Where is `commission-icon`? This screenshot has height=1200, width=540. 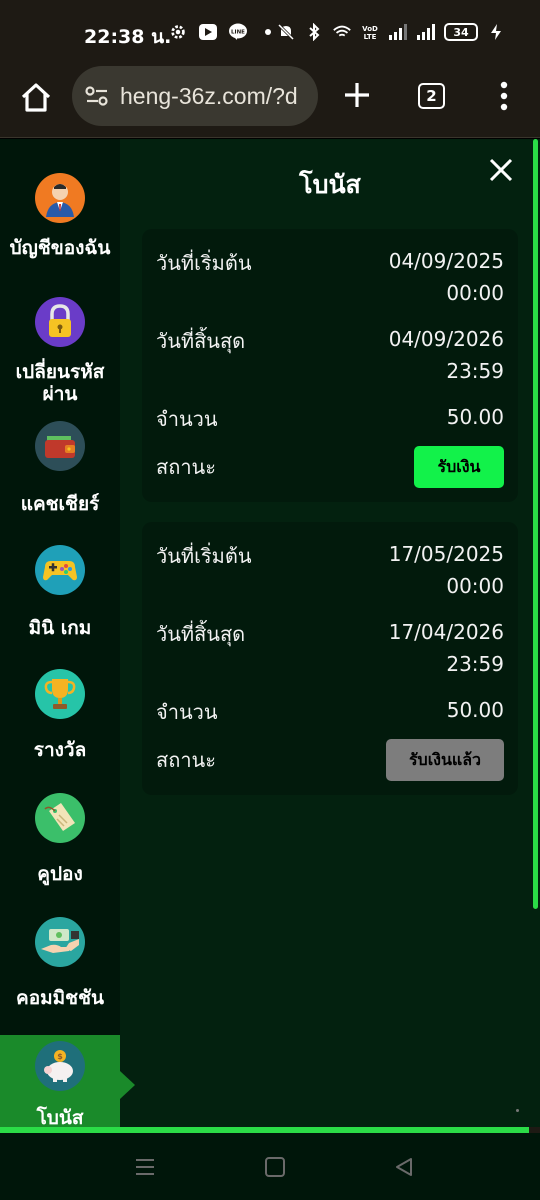
commission-icon is located at coordinates (60, 942).